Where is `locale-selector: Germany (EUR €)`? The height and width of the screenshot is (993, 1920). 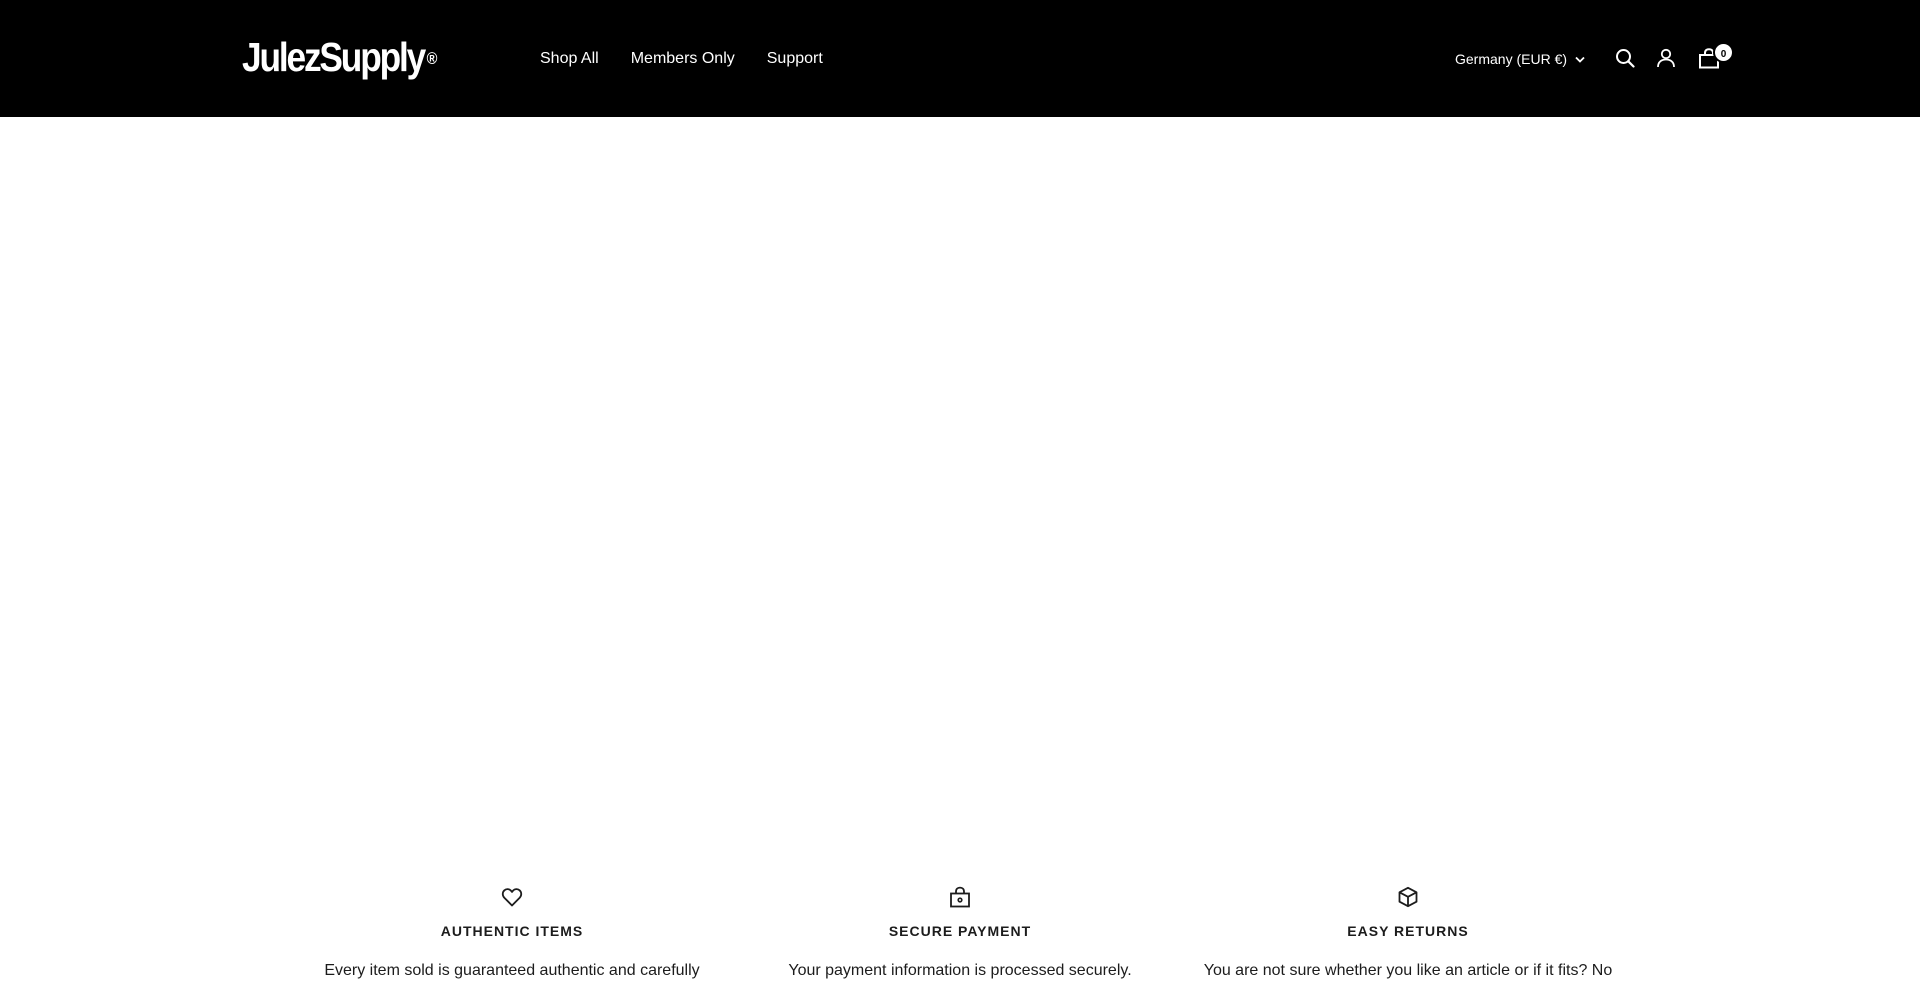 locale-selector: Germany (EUR €) is located at coordinates (1520, 59).